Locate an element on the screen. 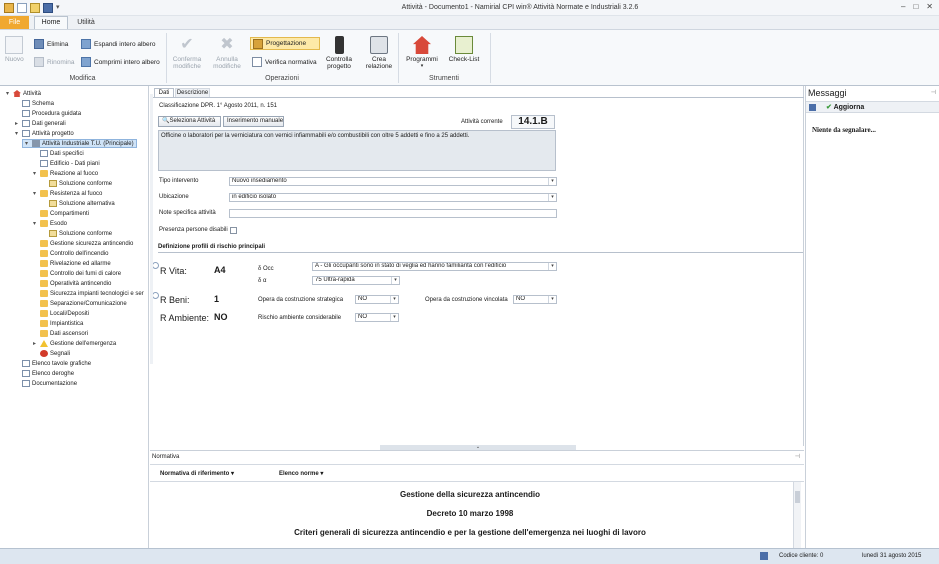 This screenshot has height=564, width=939. tree-item-label: Elenco deroghe is located at coordinates (53, 373).